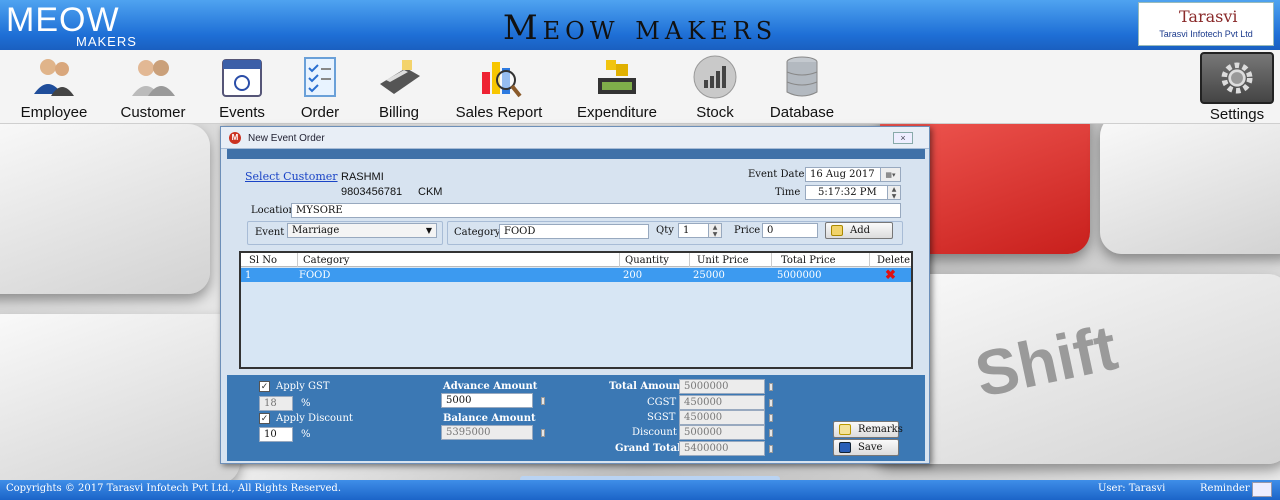  What do you see at coordinates (722, 386) in the screenshot?
I see `total-amount-field: 5000000` at bounding box center [722, 386].